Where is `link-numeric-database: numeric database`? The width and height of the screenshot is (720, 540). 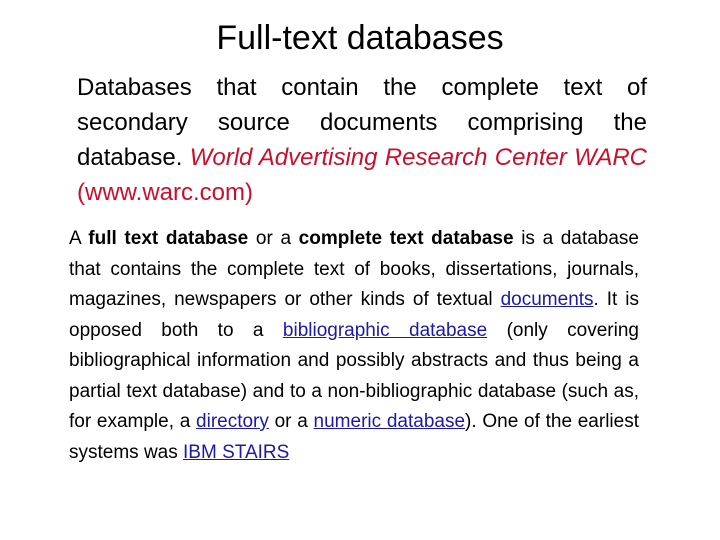 link-numeric-database: numeric database is located at coordinates (390, 421).